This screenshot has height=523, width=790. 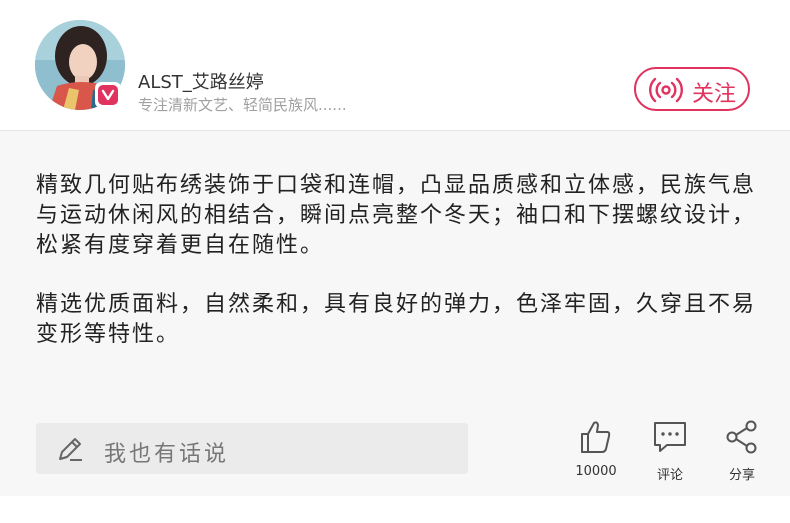 I want to click on v-badge-icon, so click(x=108, y=95).